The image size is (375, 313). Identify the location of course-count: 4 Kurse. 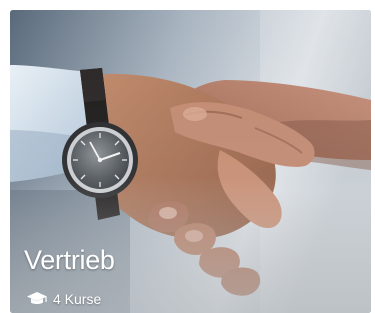
(63, 299).